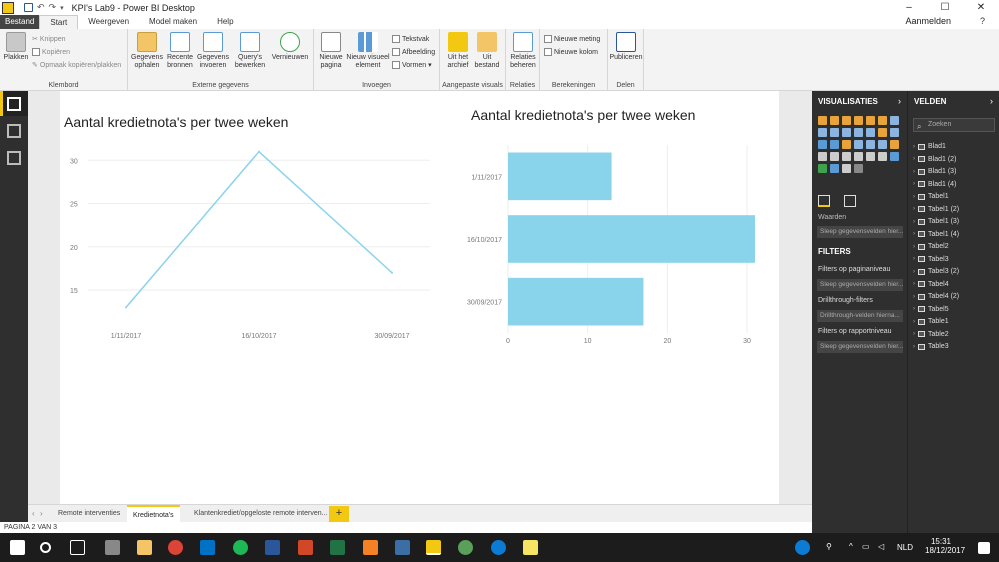  I want to click on add-page-button: +, so click(339, 514).